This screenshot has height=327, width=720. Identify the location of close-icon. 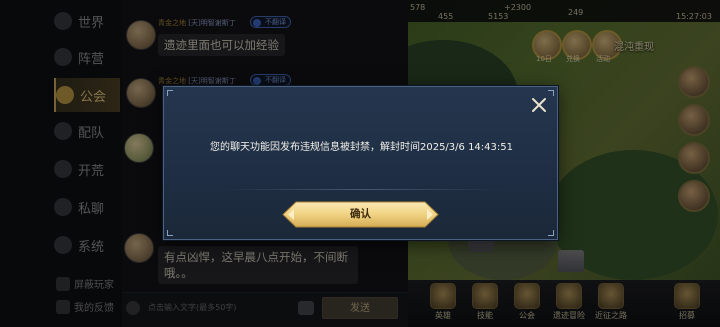
(539, 105).